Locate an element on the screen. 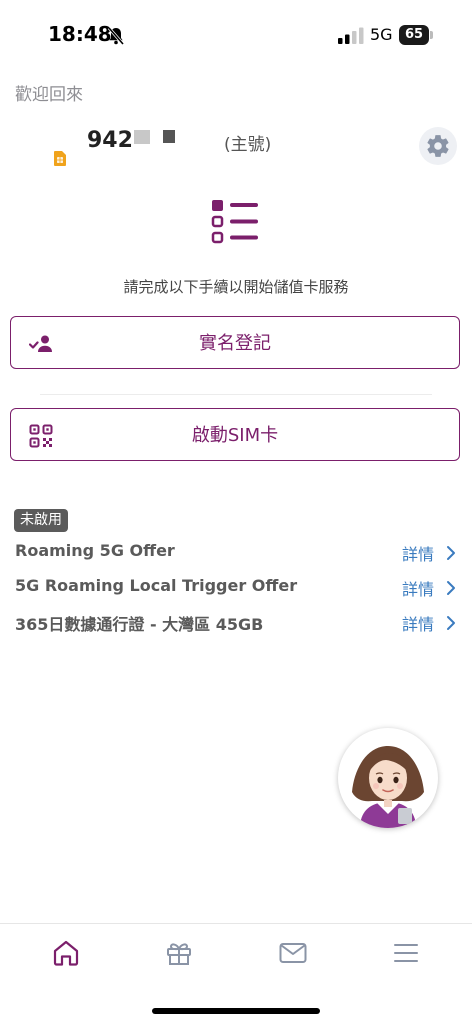 Image resolution: width=472 pixels, height=1025 pixels. offer-row: 5G Roaming Local Trigger Offer 詳情 is located at coordinates (237, 589).